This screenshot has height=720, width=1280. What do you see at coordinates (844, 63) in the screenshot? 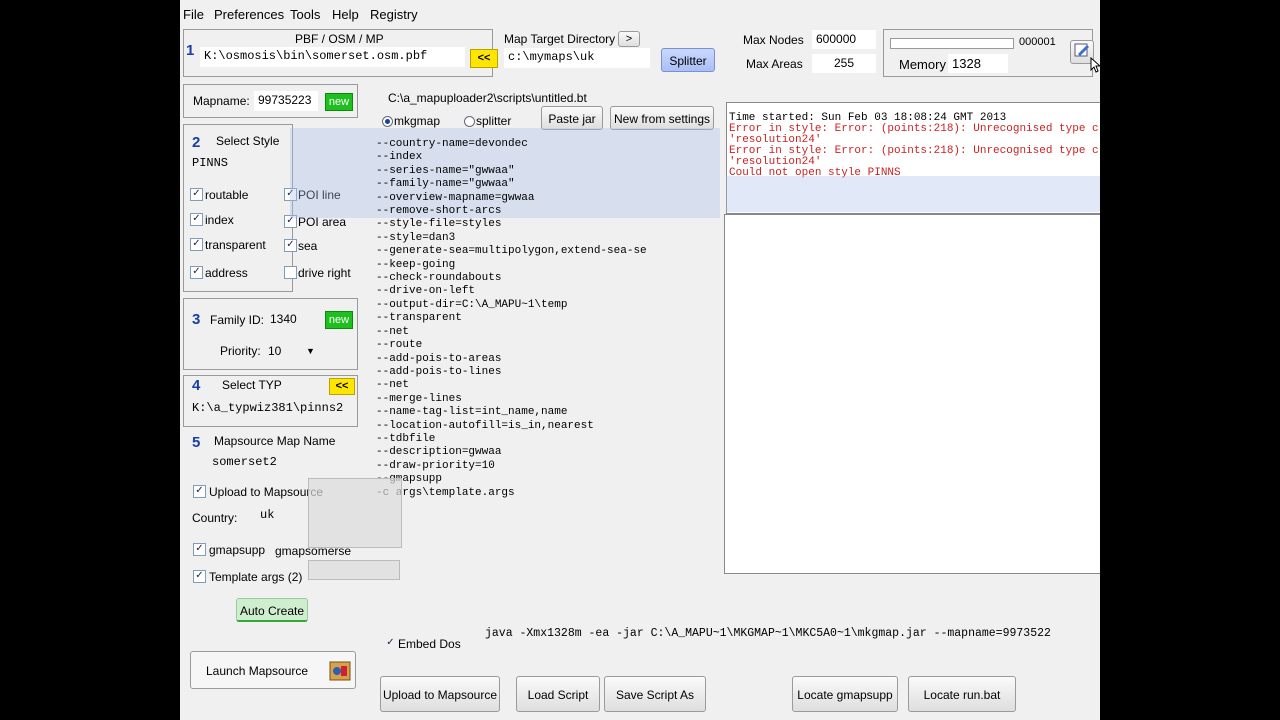
I see `max-areas-field: 255` at bounding box center [844, 63].